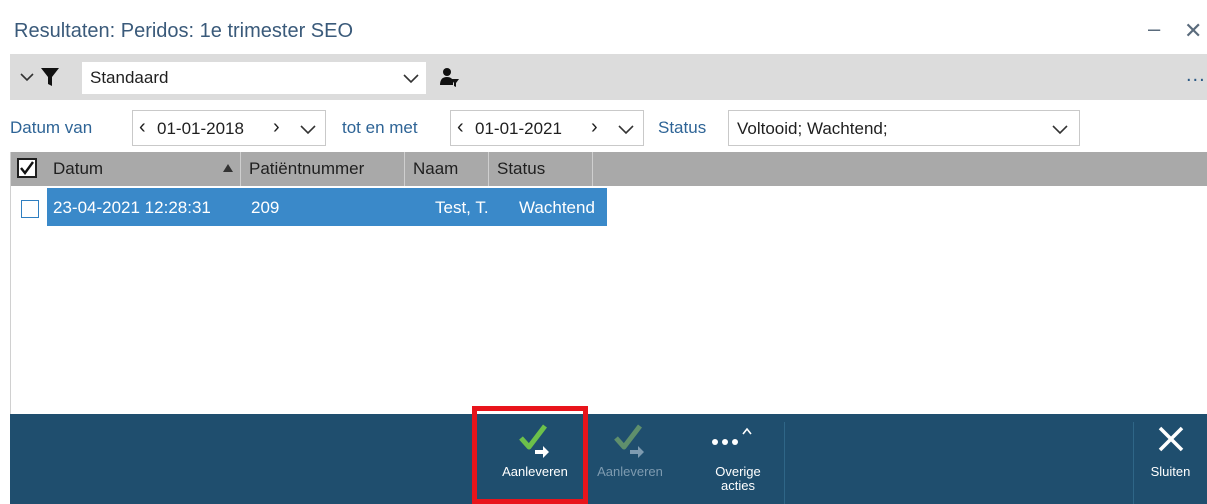 Image resolution: width=1207 pixels, height=504 pixels. I want to click on ellipsis-icon, so click(732, 436).